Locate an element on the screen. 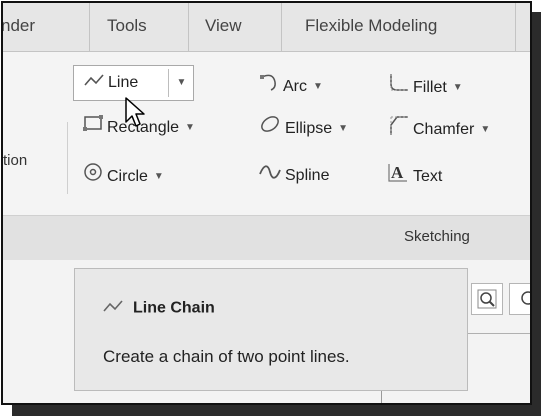 Image resolution: width=544 pixels, height=419 pixels. arc-label: Arc is located at coordinates (295, 87).